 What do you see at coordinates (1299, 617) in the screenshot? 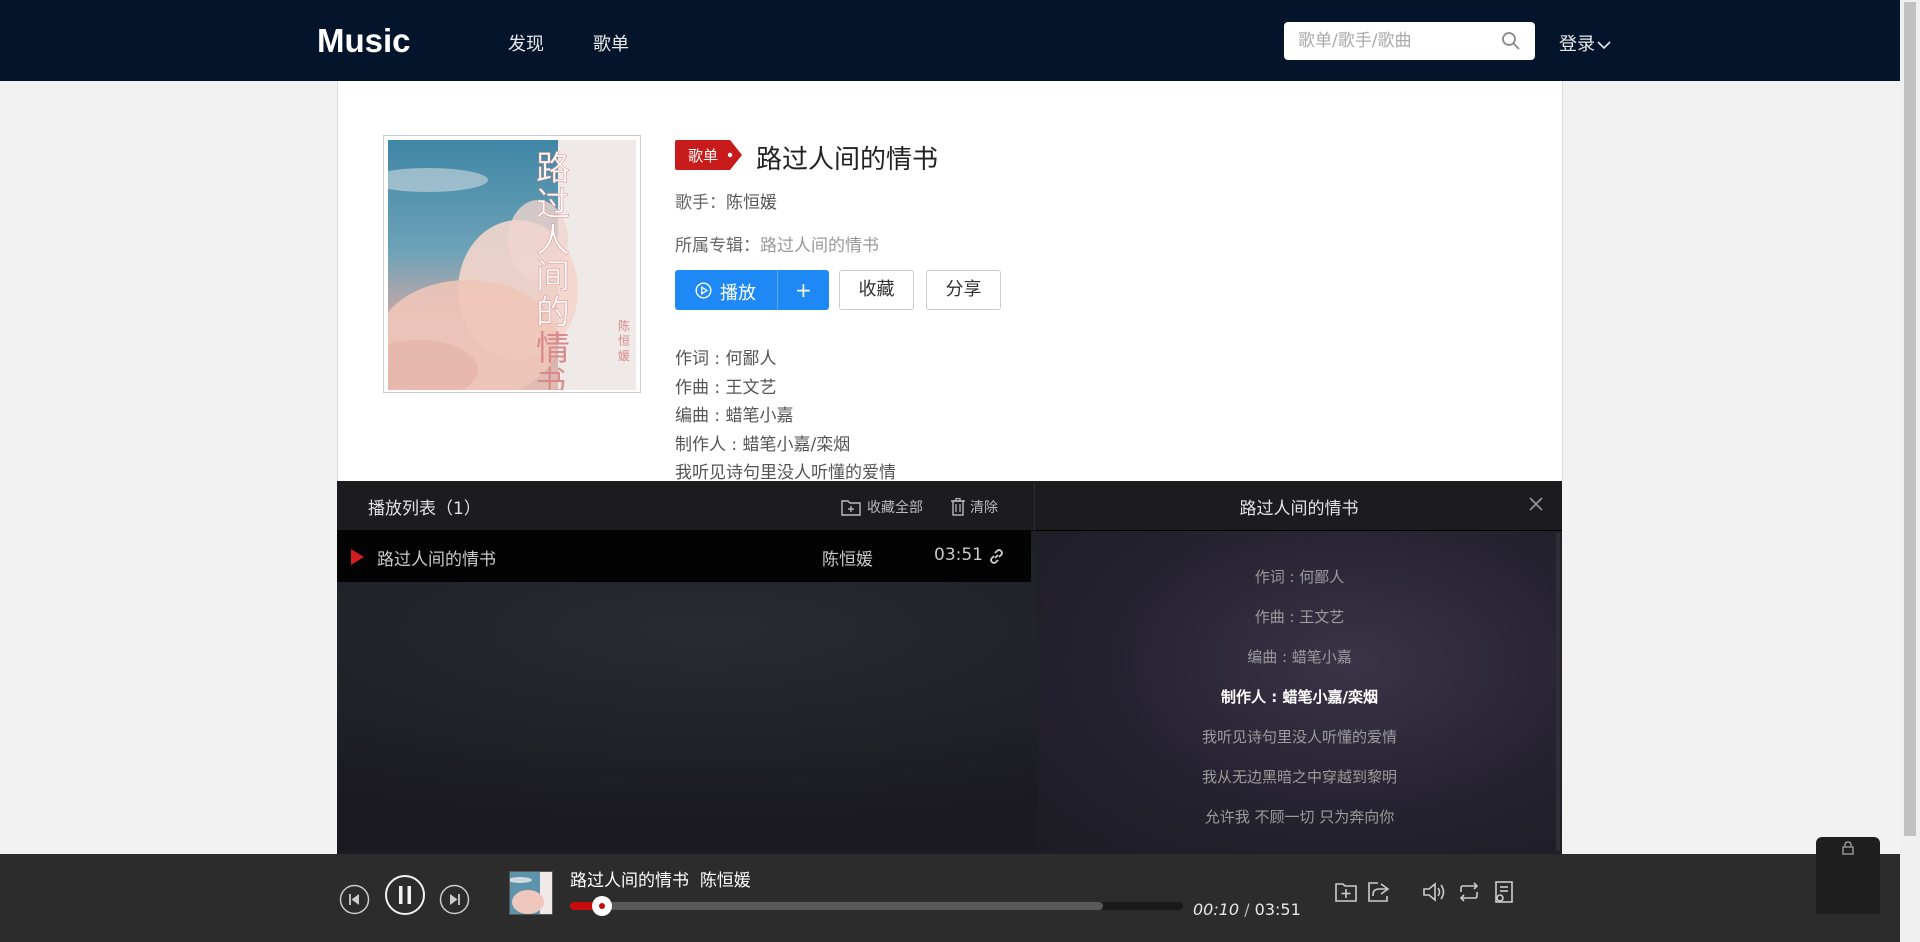
I see `lyric-line: 作曲 : 王文艺` at bounding box center [1299, 617].